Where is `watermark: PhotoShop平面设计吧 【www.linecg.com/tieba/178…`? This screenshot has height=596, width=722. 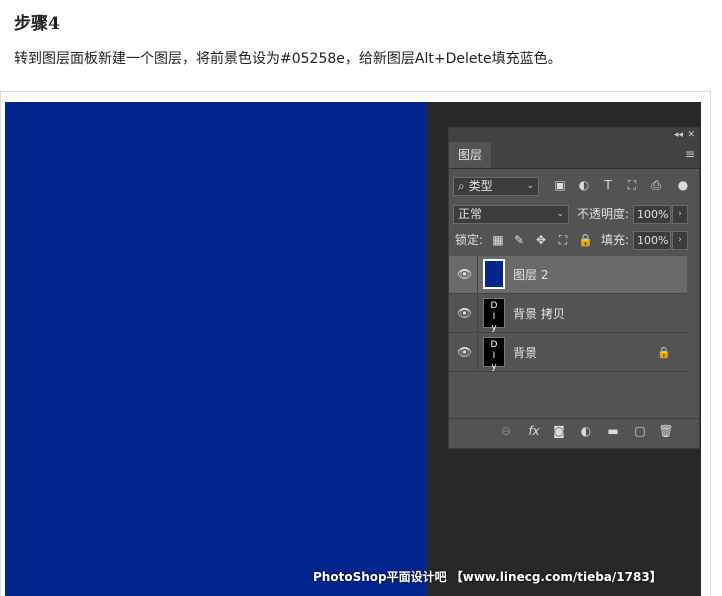
watermark: PhotoShop平面设计吧 【www.linecg.com/tieba/178… is located at coordinates (487, 577).